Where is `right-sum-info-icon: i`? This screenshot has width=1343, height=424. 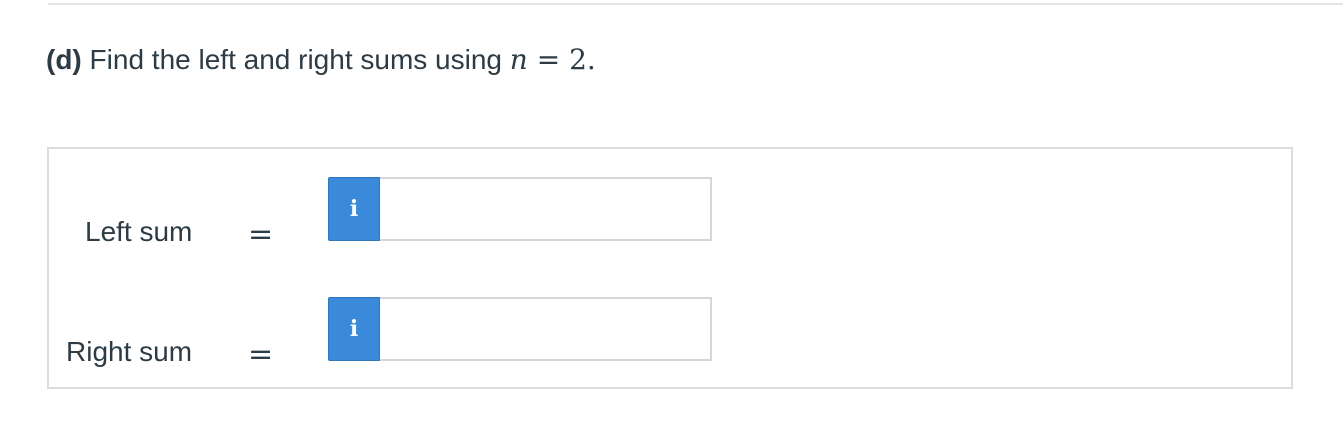
right-sum-info-icon: i is located at coordinates (354, 329).